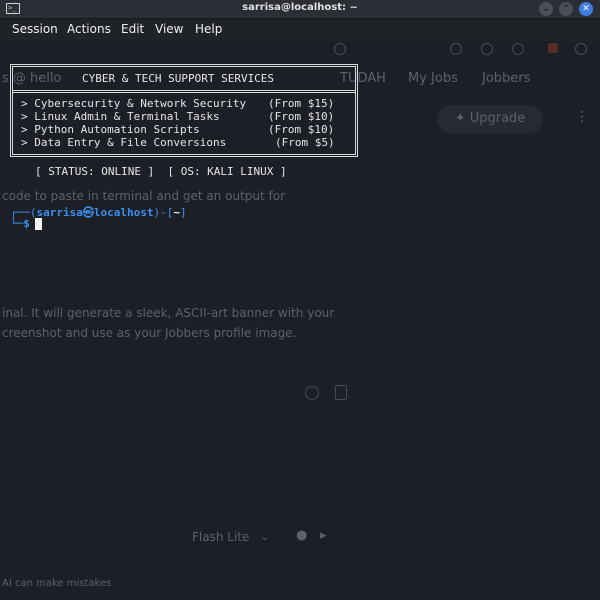 The image size is (600, 600). Describe the element at coordinates (323, 535) in the screenshot. I see `bg-send-icon: ▸` at that location.